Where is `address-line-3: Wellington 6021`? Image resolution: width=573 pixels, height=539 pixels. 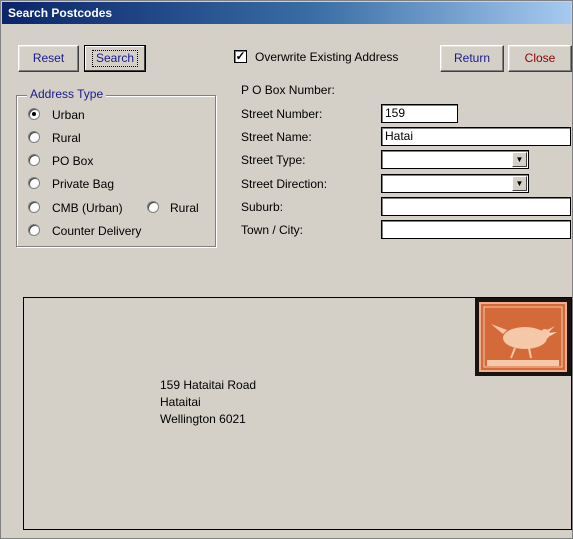
address-line-3: Wellington 6021 is located at coordinates (203, 419).